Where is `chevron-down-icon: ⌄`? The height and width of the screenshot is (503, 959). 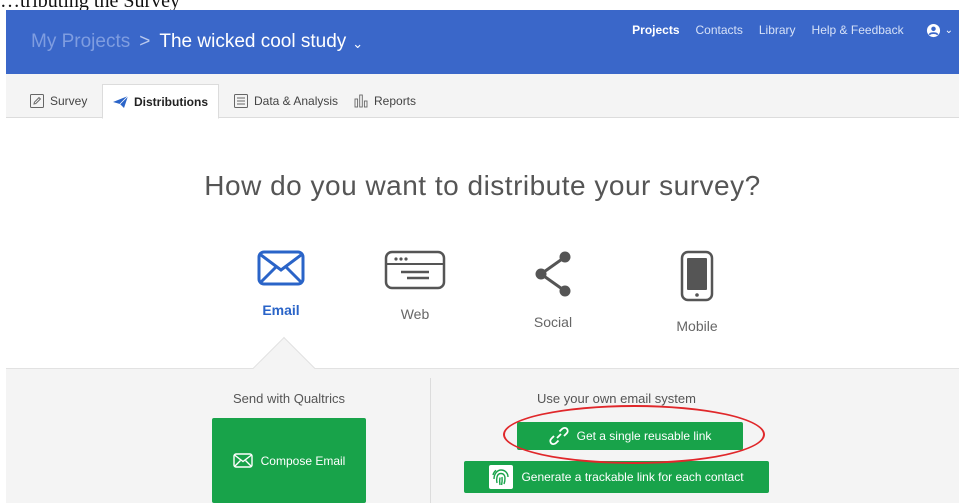
chevron-down-icon: ⌄ is located at coordinates (357, 44).